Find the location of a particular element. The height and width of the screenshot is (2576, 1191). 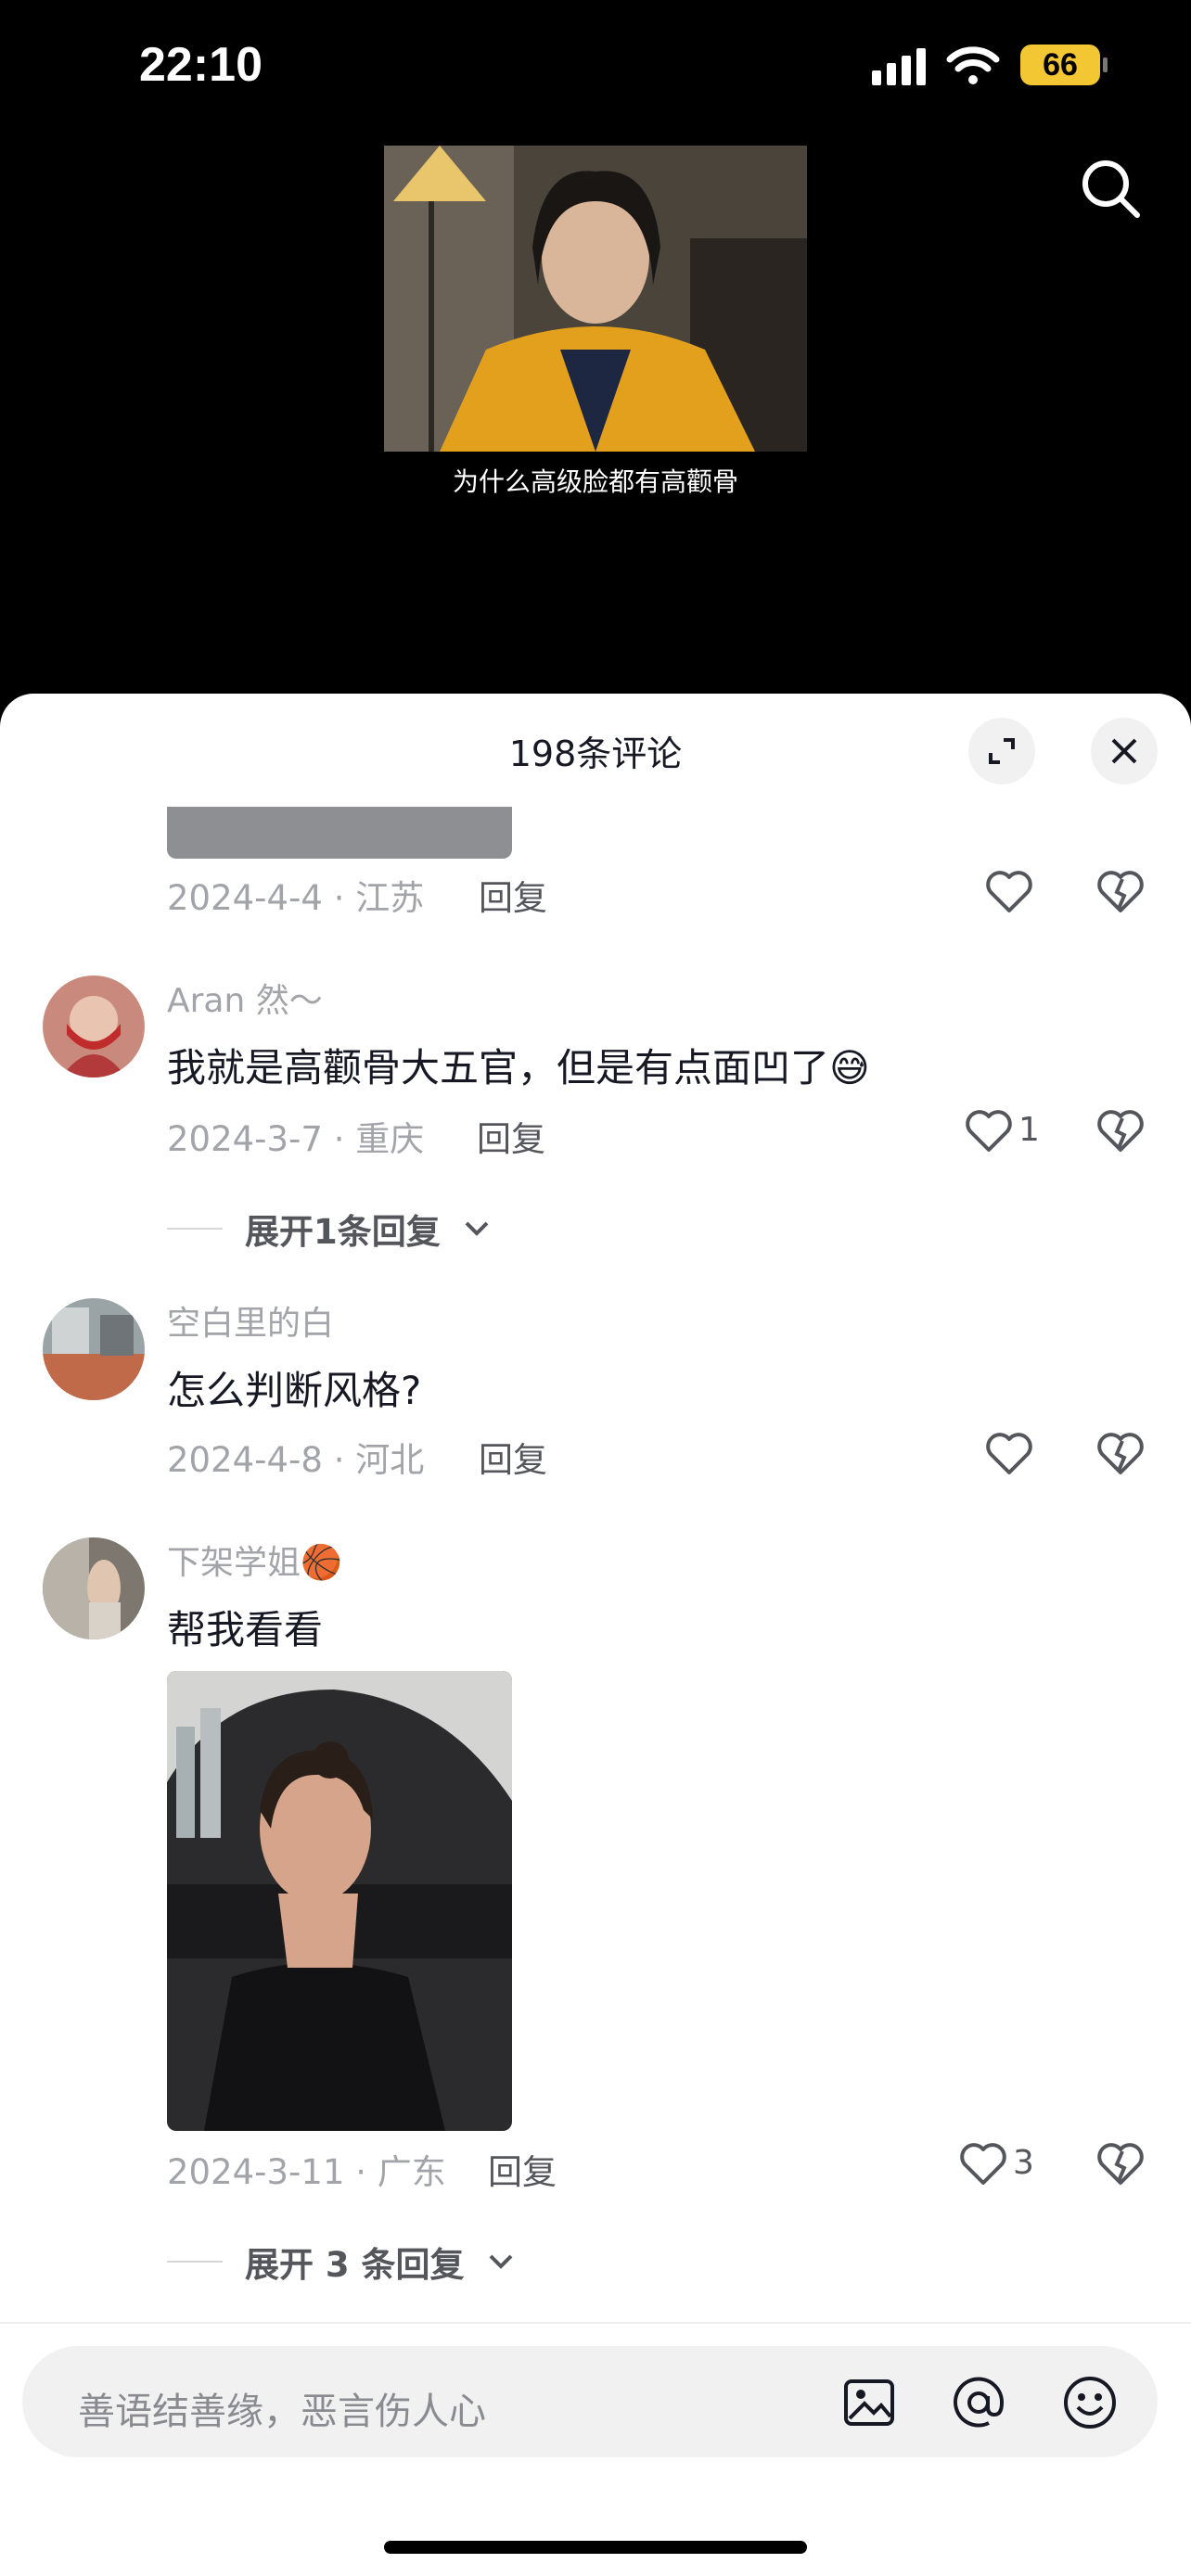

emoji: 😅 is located at coordinates (849, 1067).